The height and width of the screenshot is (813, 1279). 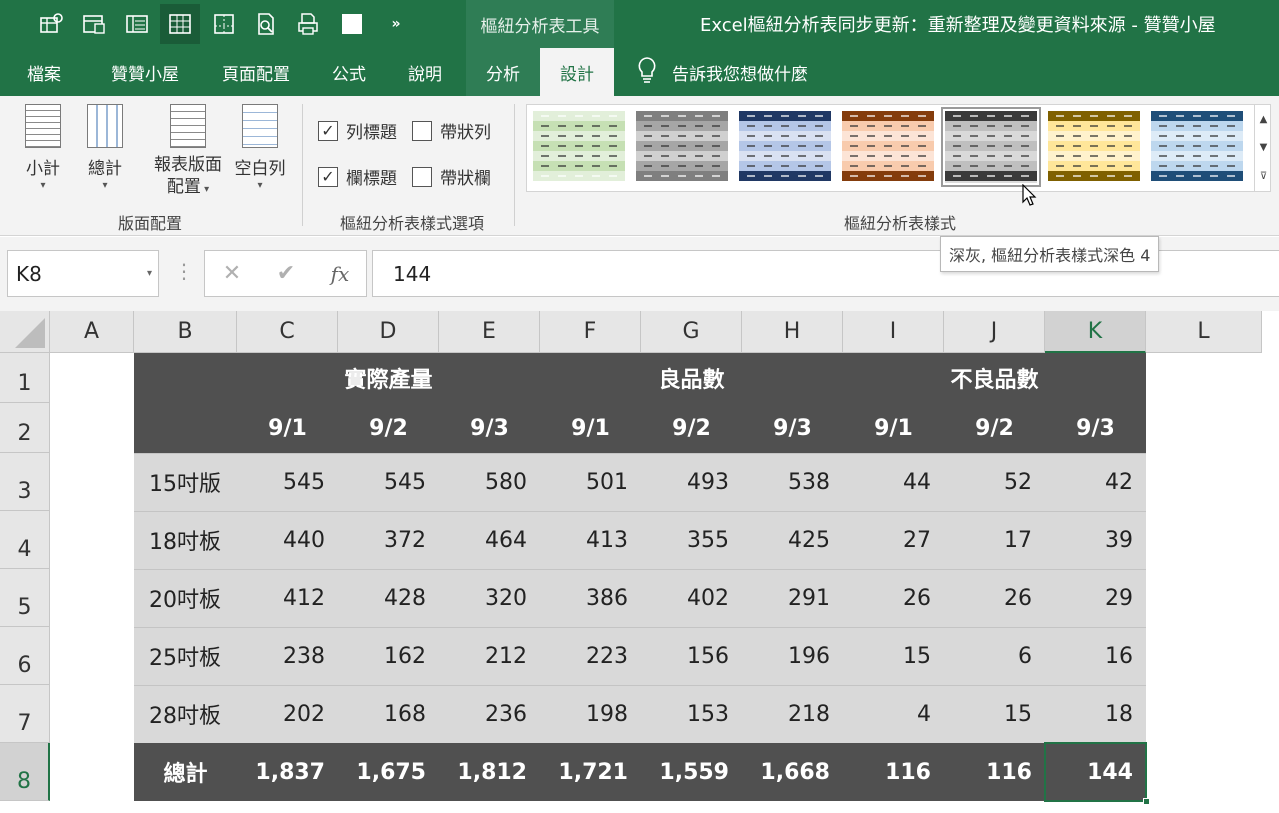 What do you see at coordinates (722, 72) in the screenshot?
I see `tell-me-box: 告訴我您想做什麼` at bounding box center [722, 72].